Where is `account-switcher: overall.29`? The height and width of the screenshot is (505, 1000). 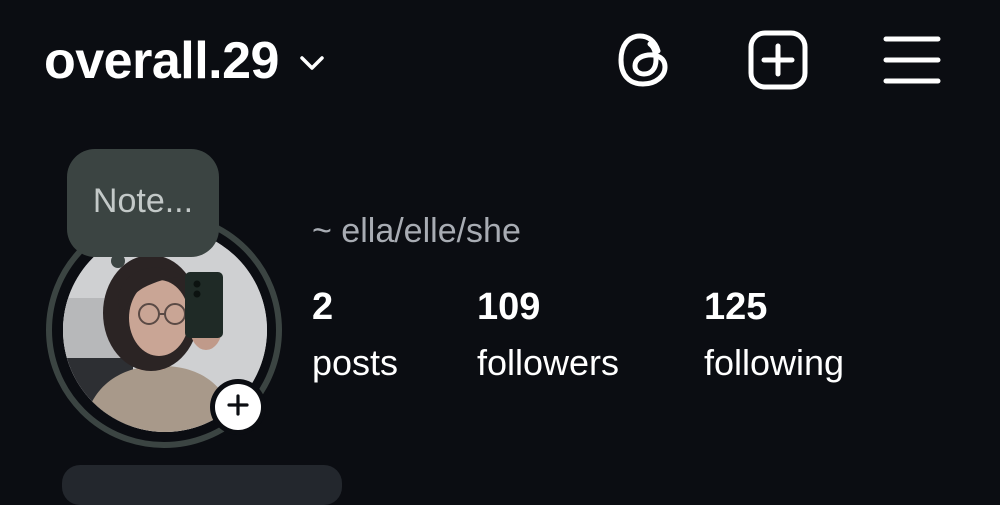 account-switcher: overall.29 is located at coordinates (185, 61).